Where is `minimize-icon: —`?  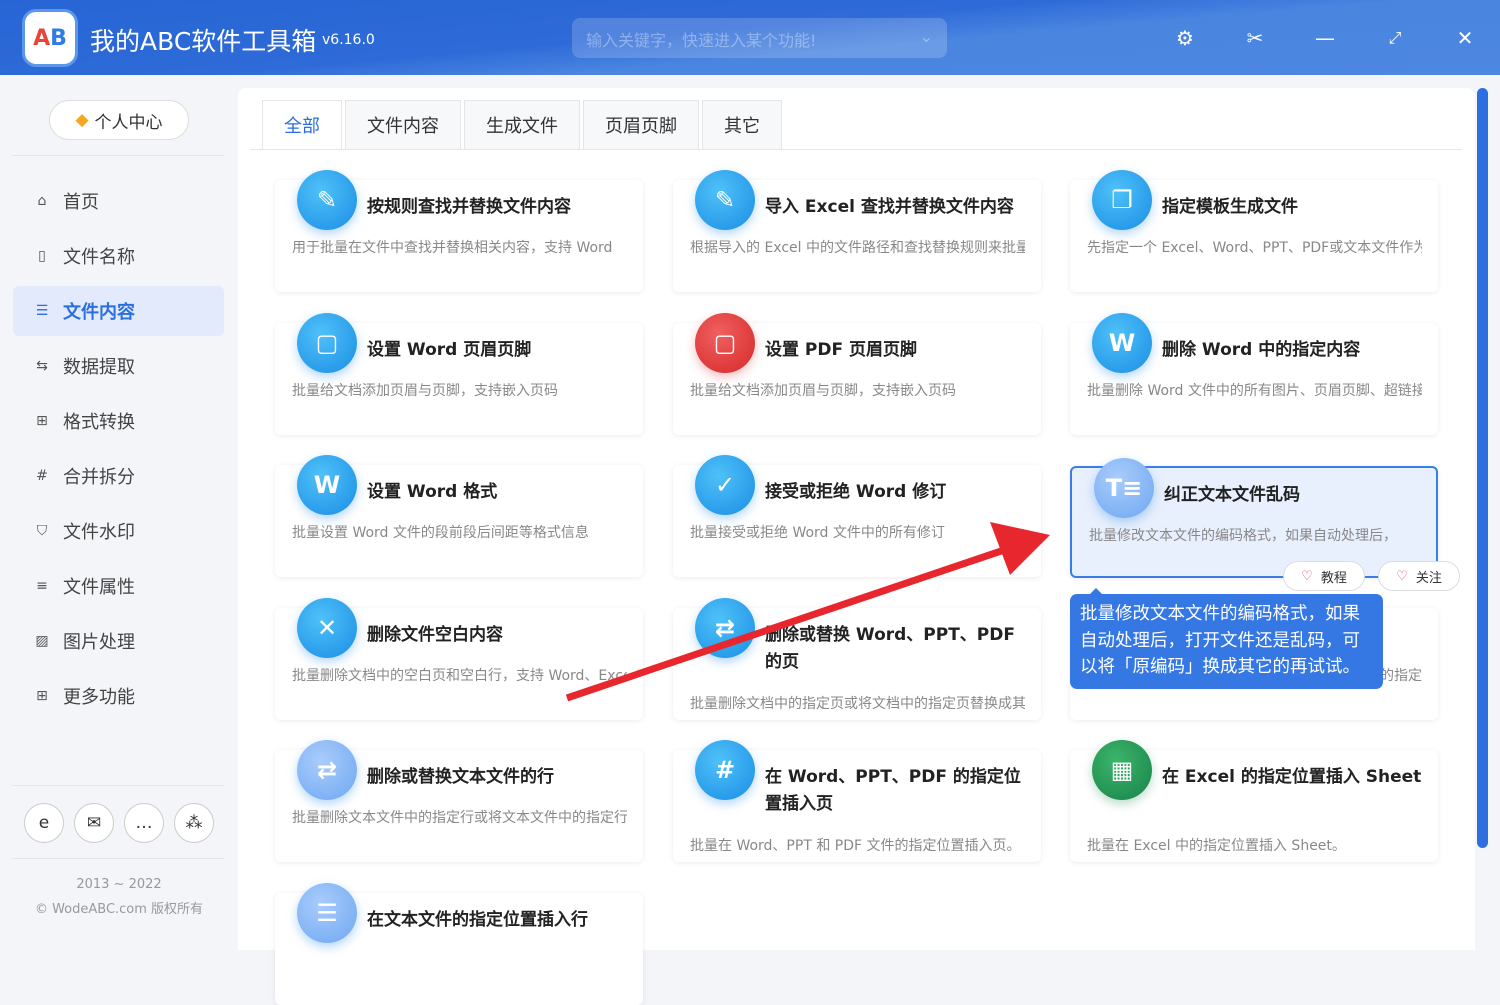 minimize-icon: — is located at coordinates (1325, 38).